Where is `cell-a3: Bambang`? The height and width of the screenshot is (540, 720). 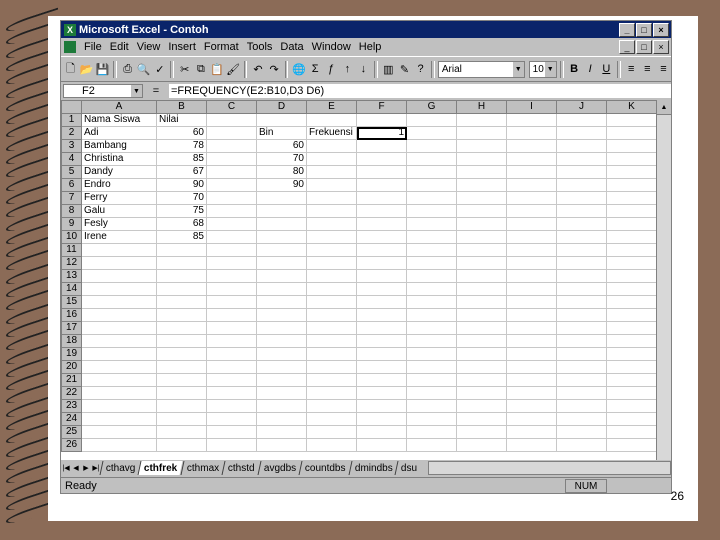 cell-a3: Bambang is located at coordinates (119, 146).